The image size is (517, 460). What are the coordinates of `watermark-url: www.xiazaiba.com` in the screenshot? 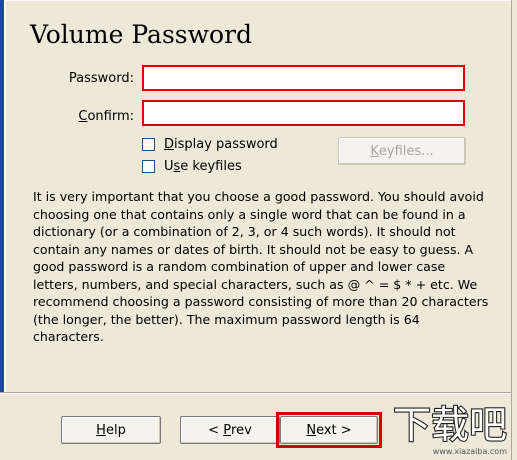 It's located at (469, 451).